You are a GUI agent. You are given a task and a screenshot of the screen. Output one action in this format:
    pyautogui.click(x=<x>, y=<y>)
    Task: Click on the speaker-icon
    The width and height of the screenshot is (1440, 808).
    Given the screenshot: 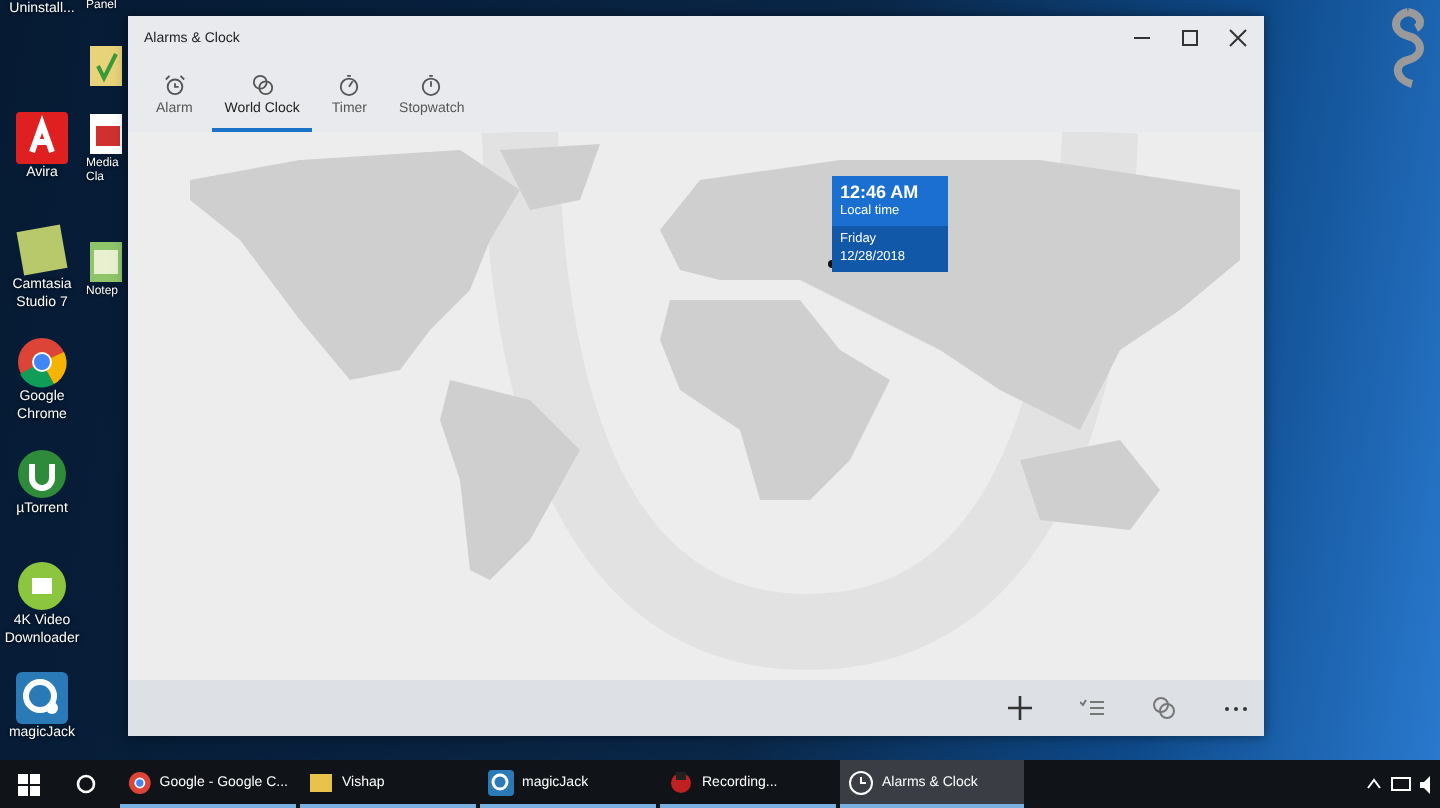 What is the action you would take?
    pyautogui.click(x=1428, y=784)
    